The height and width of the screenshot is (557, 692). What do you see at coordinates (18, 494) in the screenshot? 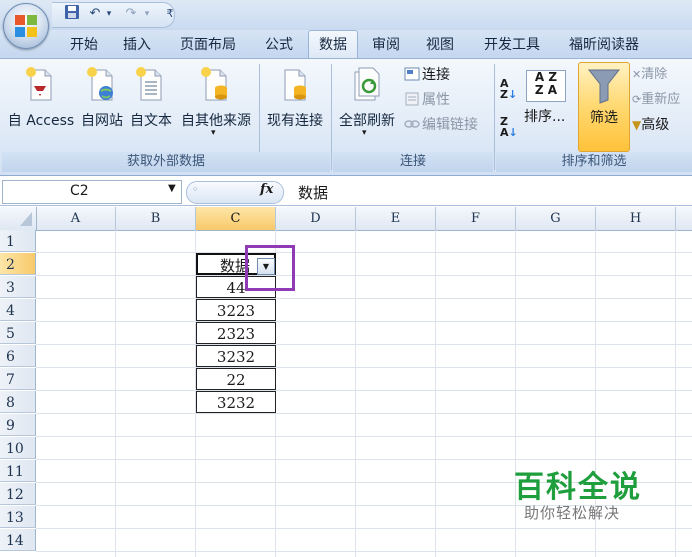
I see `row-header-12: 12` at bounding box center [18, 494].